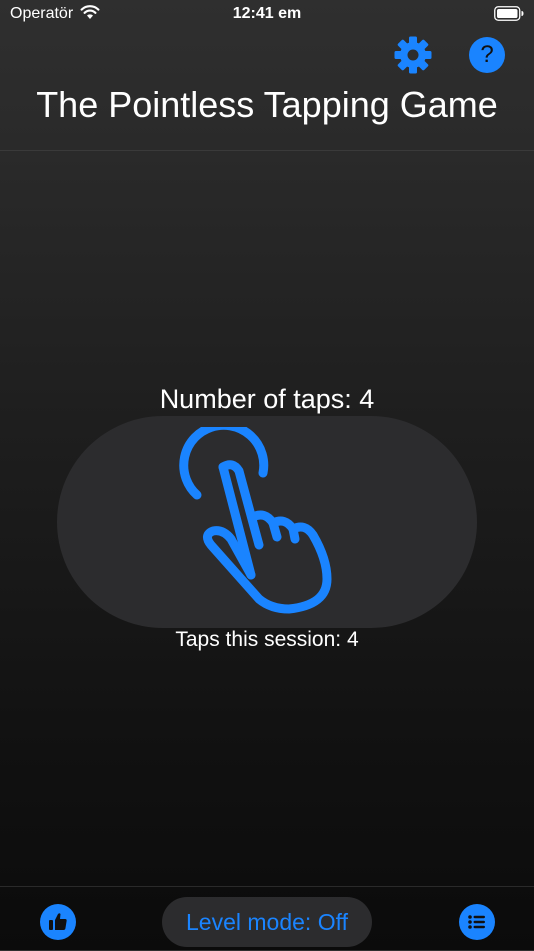 This screenshot has height=951, width=534. I want to click on list-icon, so click(476, 922).